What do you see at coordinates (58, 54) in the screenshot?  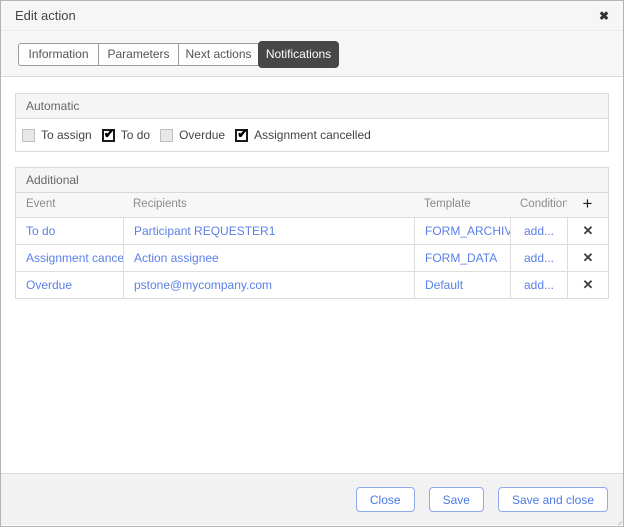 I see `tab-information: Information` at bounding box center [58, 54].